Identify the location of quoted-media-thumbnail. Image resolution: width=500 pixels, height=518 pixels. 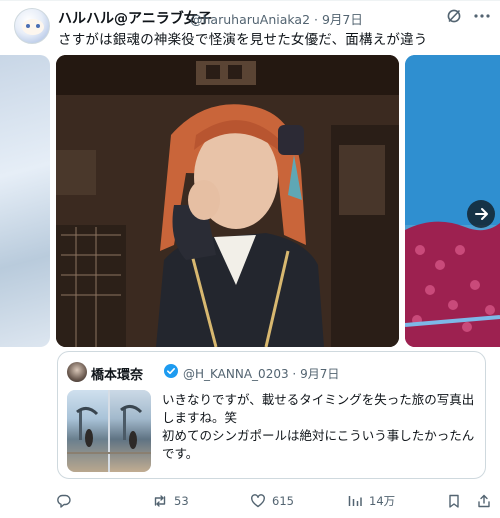
(109, 431).